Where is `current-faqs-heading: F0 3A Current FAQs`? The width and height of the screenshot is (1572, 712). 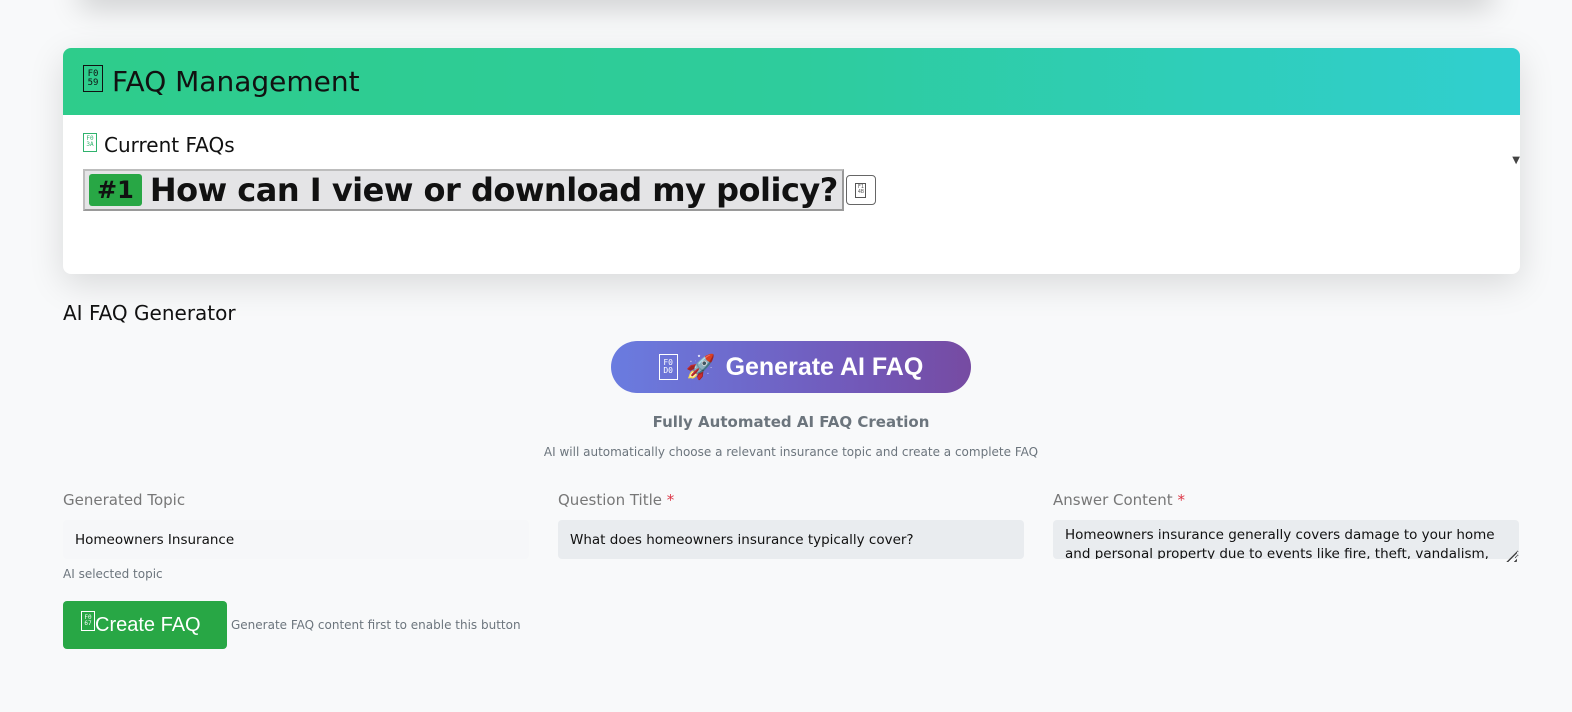
current-faqs-heading: F0 3A Current FAQs is located at coordinates (791, 144).